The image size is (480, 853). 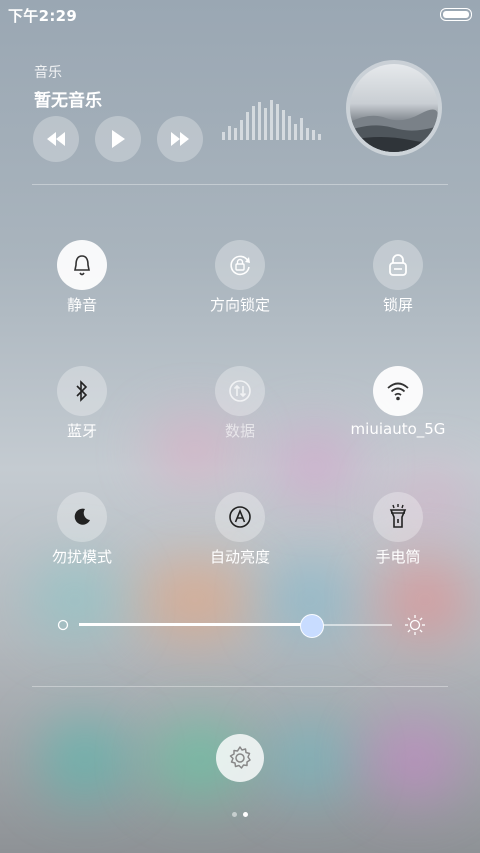 I want to click on toggle-bluetooth-circle, so click(x=82, y=391).